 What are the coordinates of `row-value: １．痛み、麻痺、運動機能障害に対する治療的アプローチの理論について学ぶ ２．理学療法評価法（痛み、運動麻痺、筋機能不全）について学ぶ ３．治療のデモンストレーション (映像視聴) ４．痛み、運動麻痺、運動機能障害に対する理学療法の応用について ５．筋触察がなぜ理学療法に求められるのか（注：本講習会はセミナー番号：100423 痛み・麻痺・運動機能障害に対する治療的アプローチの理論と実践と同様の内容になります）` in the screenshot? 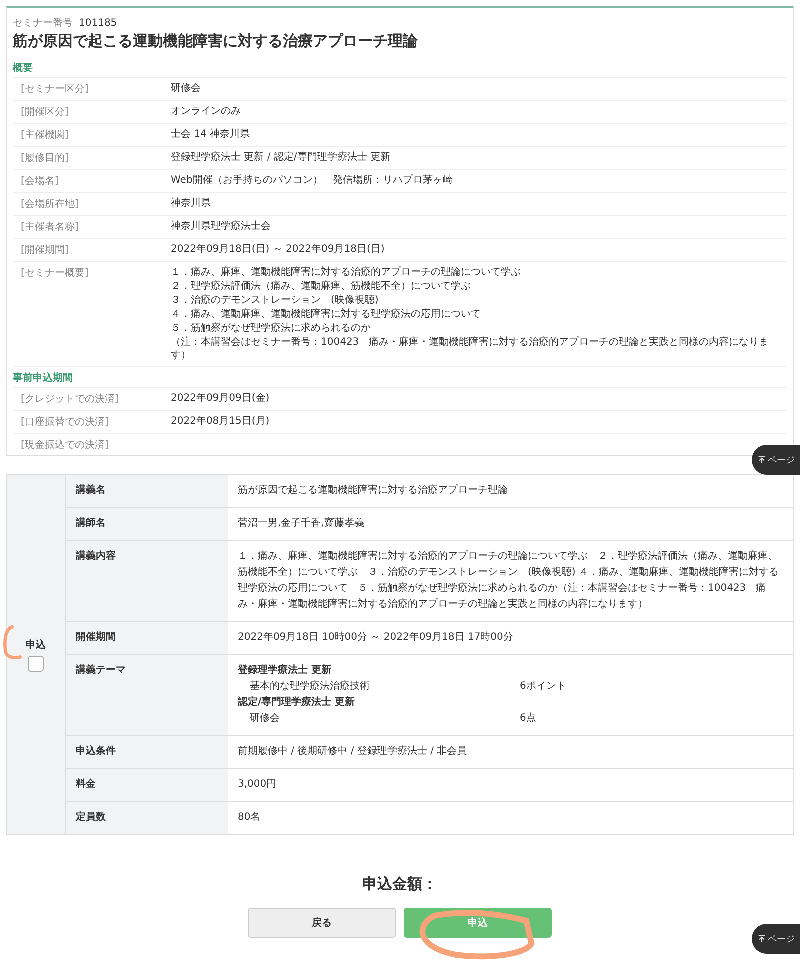 It's located at (509, 581).